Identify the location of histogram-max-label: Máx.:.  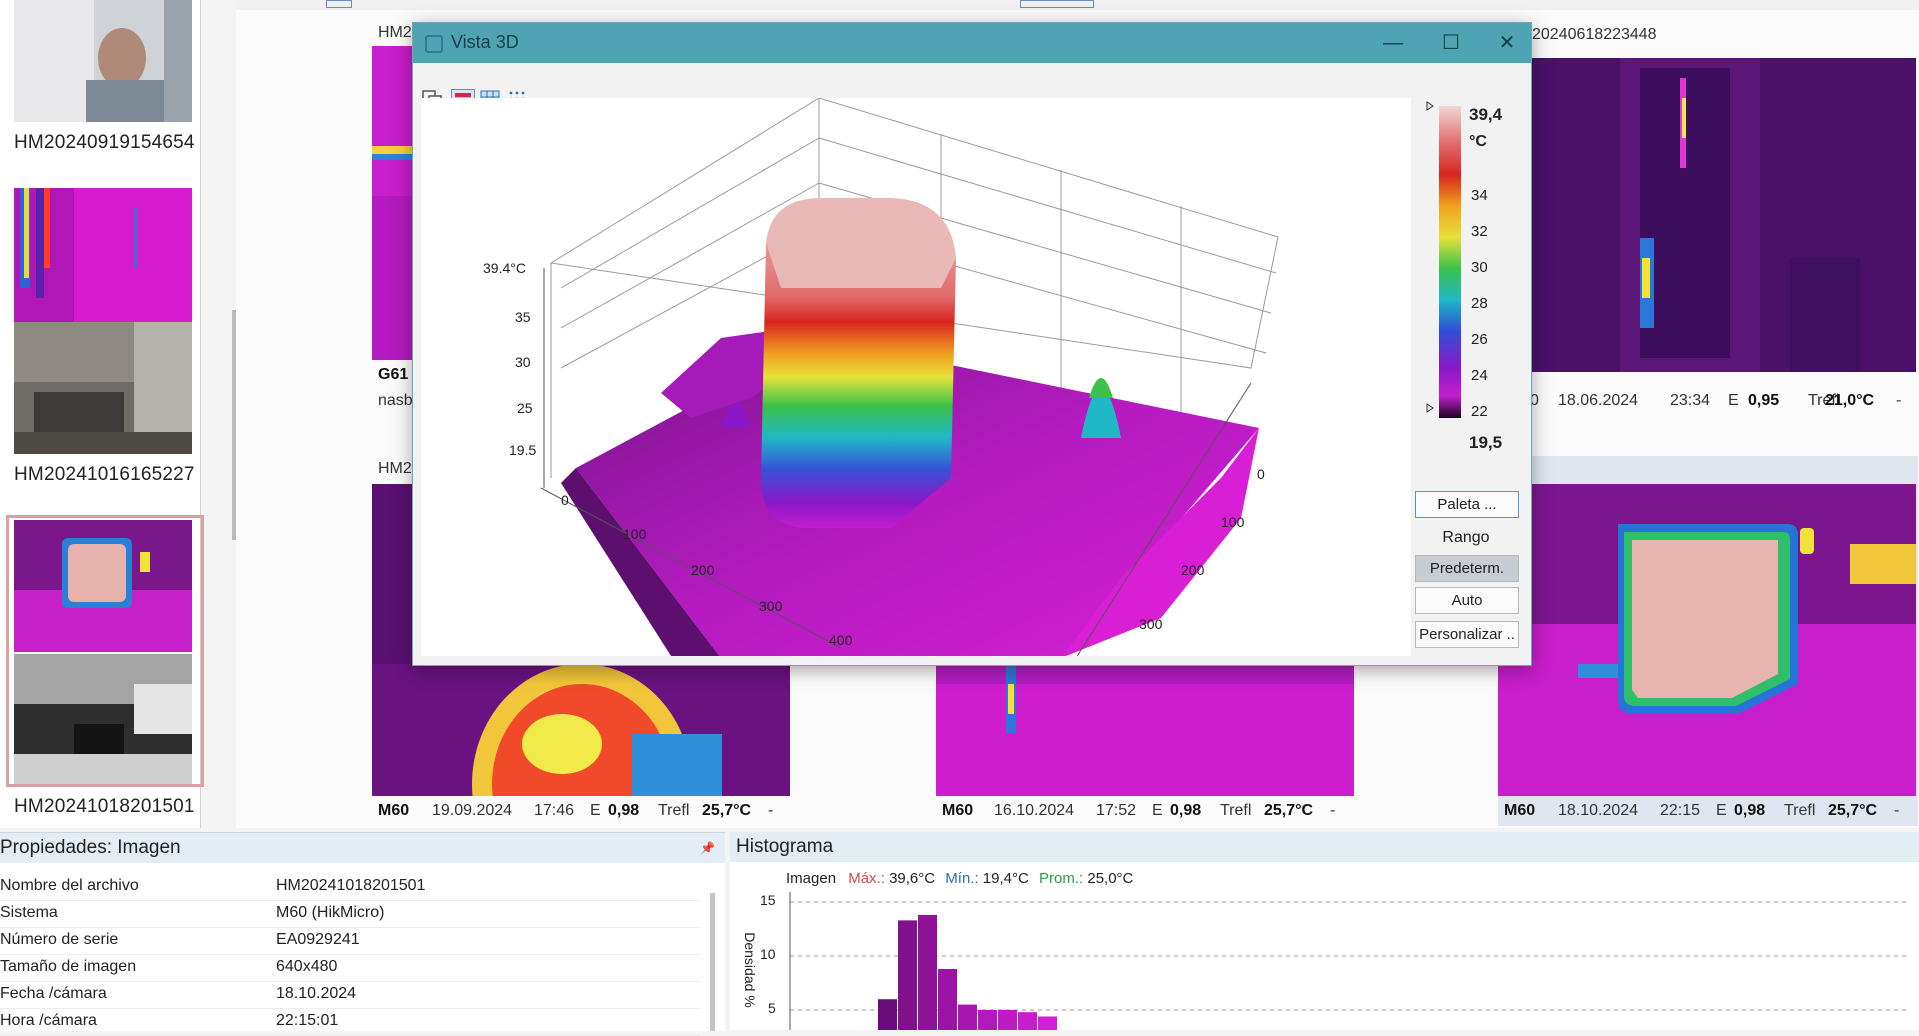
(866, 878).